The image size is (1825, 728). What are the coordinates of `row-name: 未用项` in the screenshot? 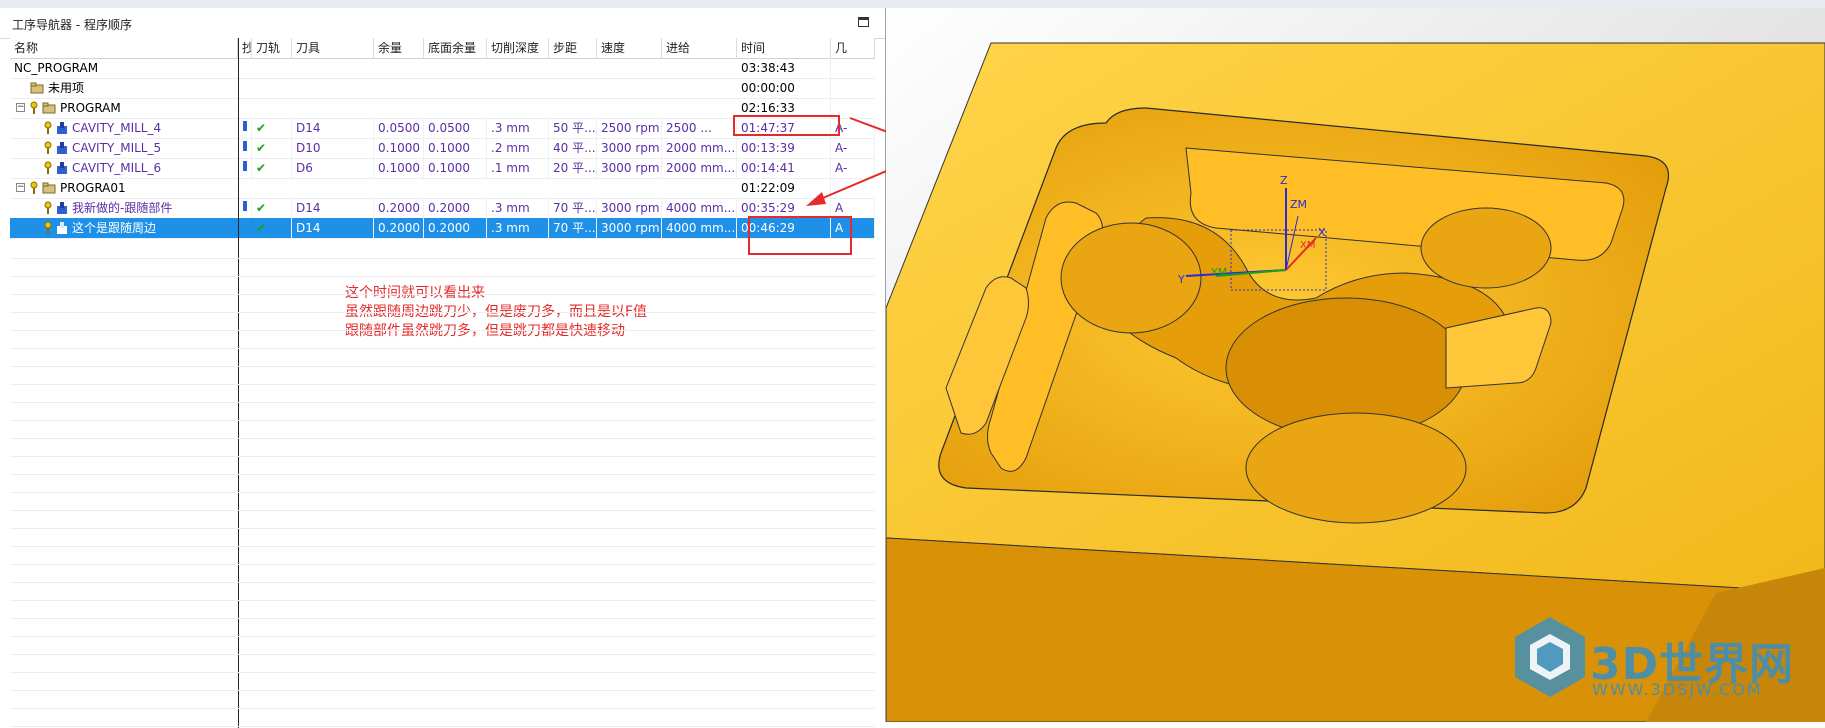 It's located at (66, 88).